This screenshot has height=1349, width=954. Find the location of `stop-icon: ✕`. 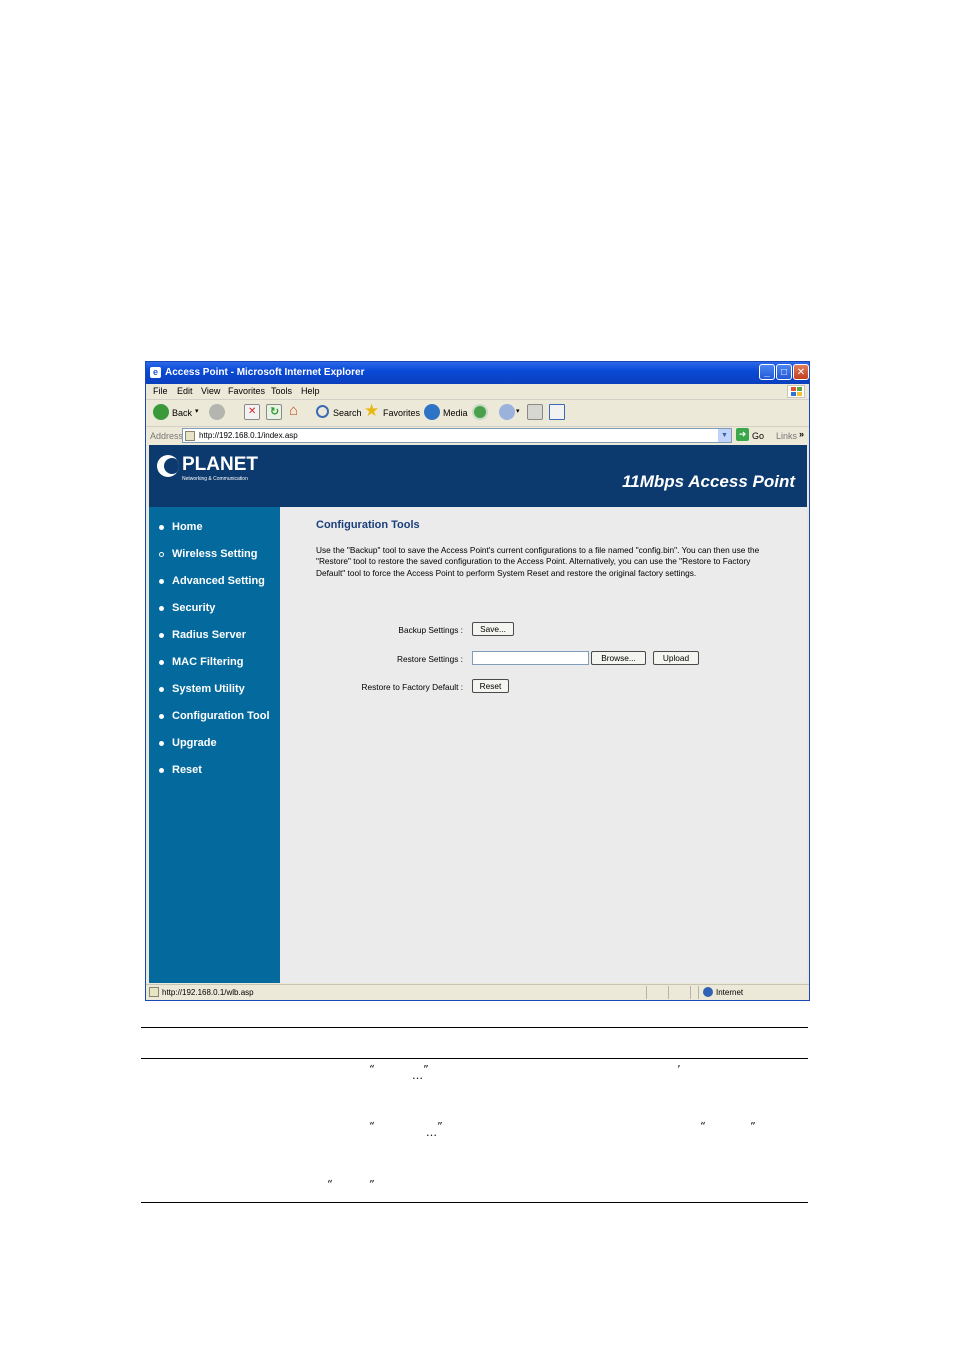

stop-icon: ✕ is located at coordinates (252, 412).